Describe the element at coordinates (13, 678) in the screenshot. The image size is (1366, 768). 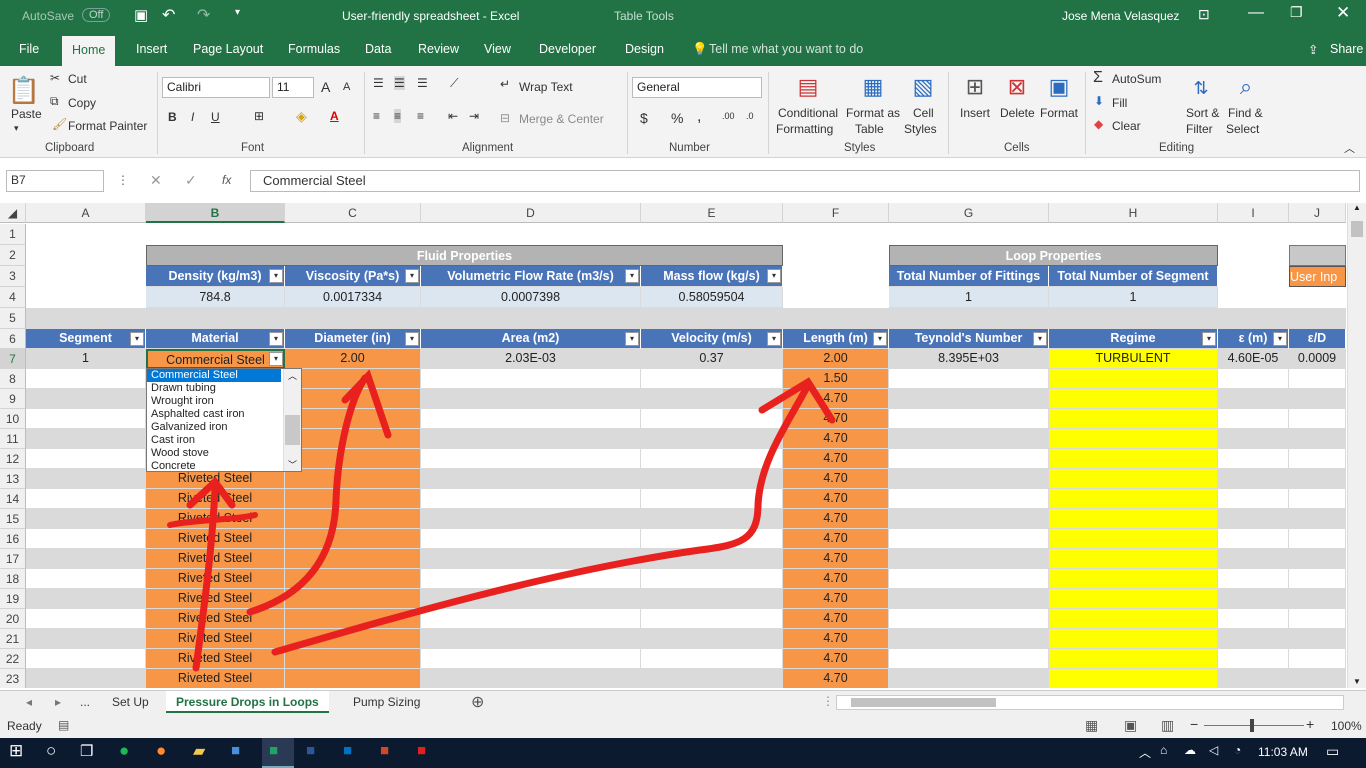
I see `row-header: 23` at that location.